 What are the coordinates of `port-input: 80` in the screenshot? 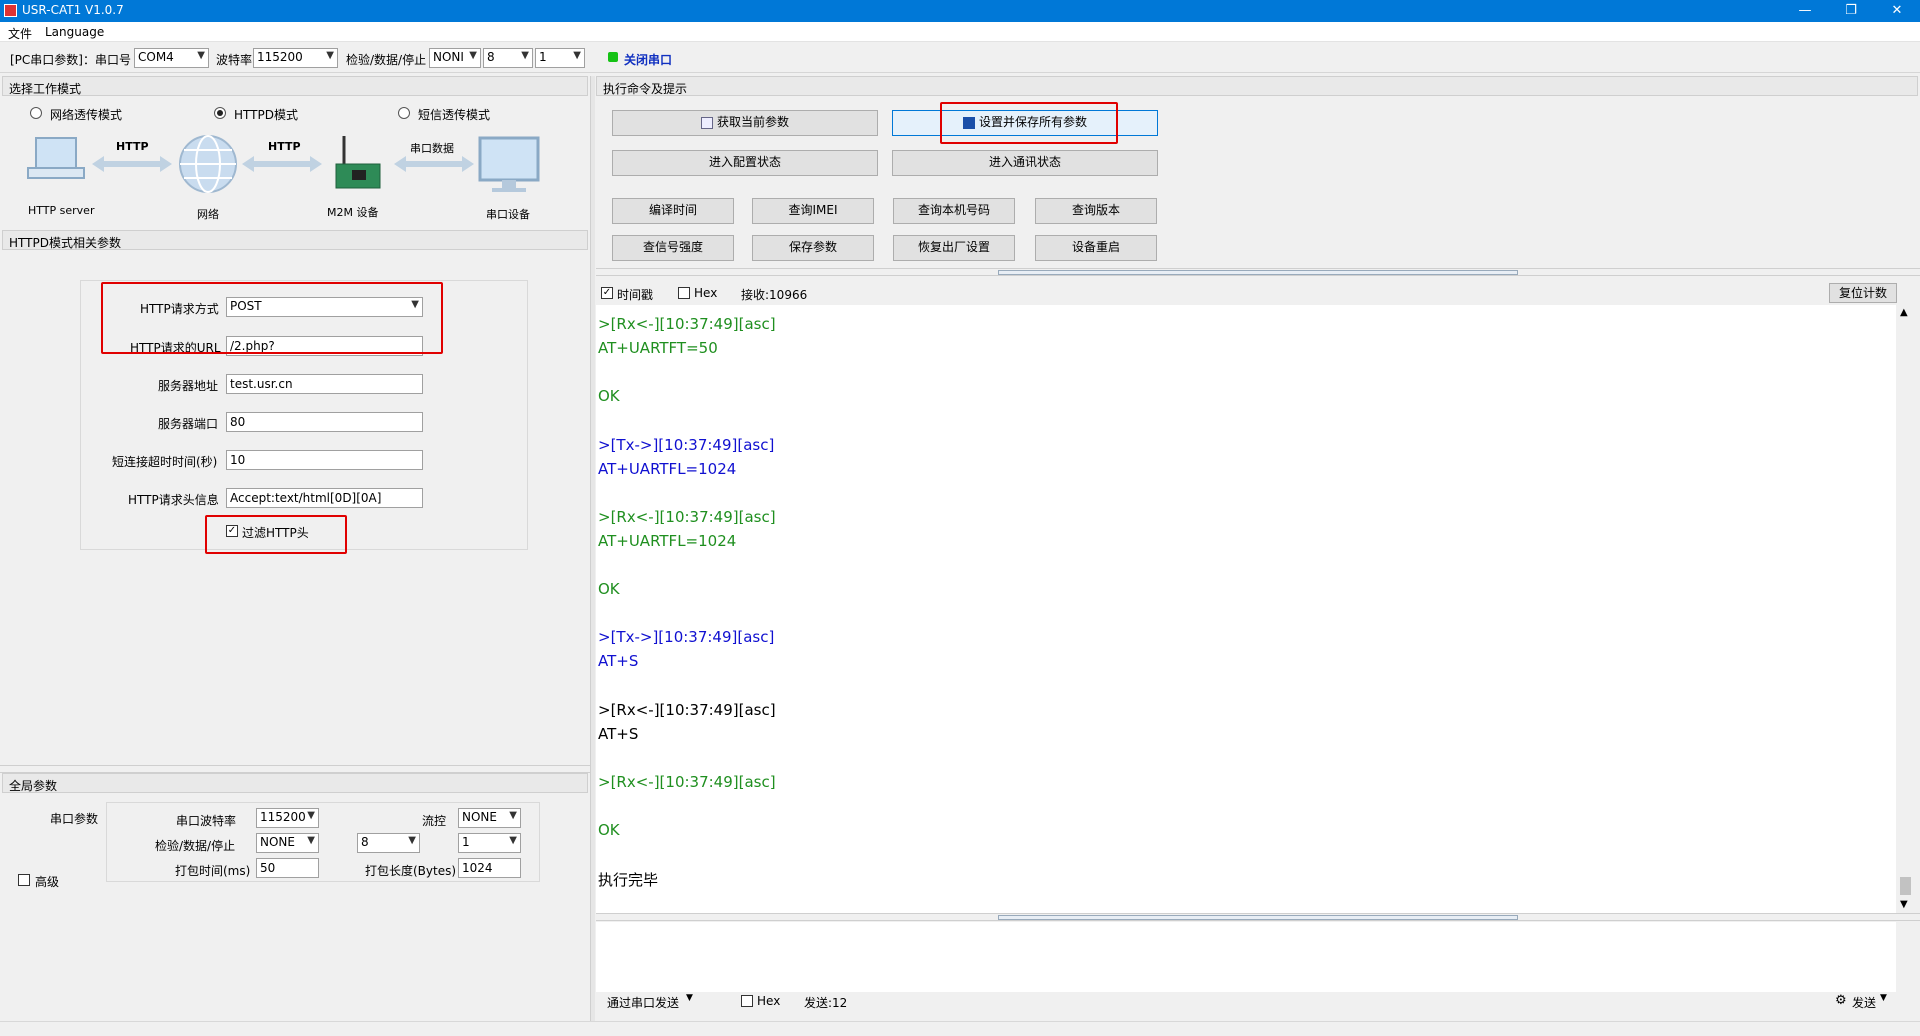 It's located at (324, 422).